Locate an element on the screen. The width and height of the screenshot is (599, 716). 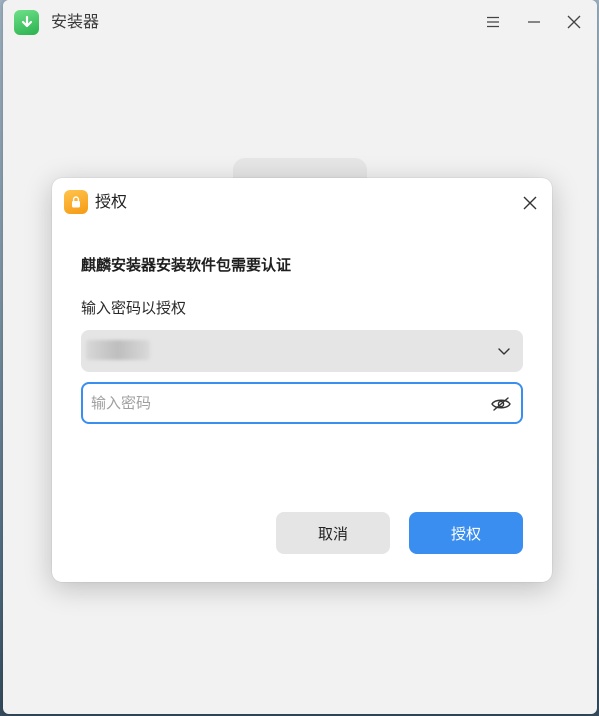
minimize-button is located at coordinates (534, 22).